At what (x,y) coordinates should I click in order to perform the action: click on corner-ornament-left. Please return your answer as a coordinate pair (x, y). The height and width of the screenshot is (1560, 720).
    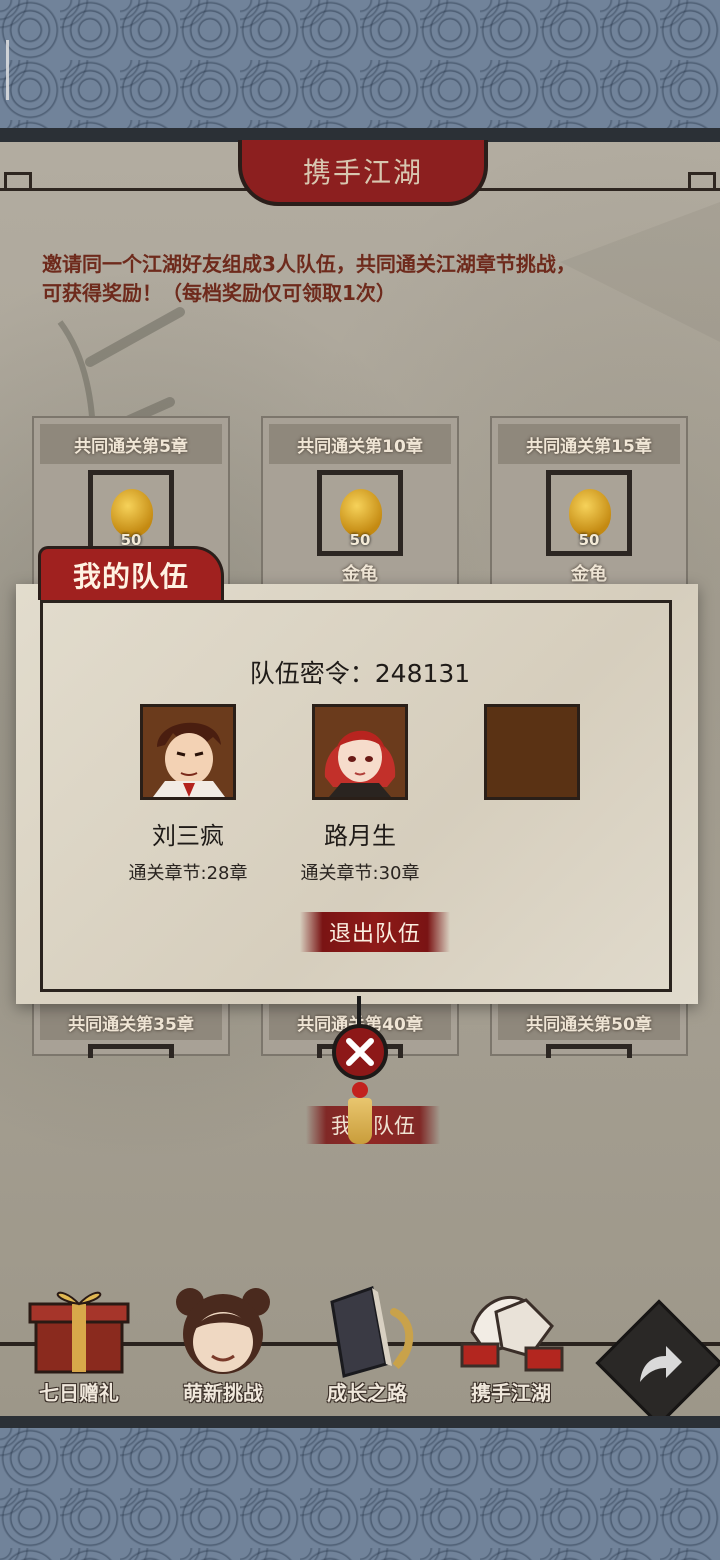
    Looking at the image, I should click on (18, 181).